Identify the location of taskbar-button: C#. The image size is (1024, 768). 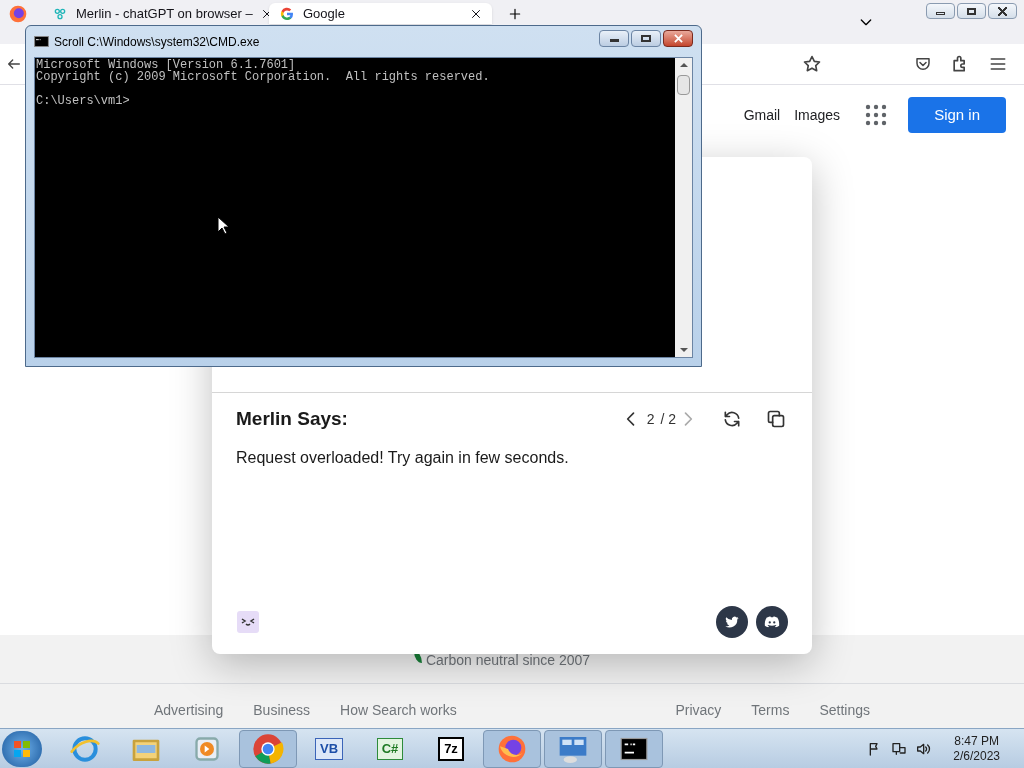
(390, 748).